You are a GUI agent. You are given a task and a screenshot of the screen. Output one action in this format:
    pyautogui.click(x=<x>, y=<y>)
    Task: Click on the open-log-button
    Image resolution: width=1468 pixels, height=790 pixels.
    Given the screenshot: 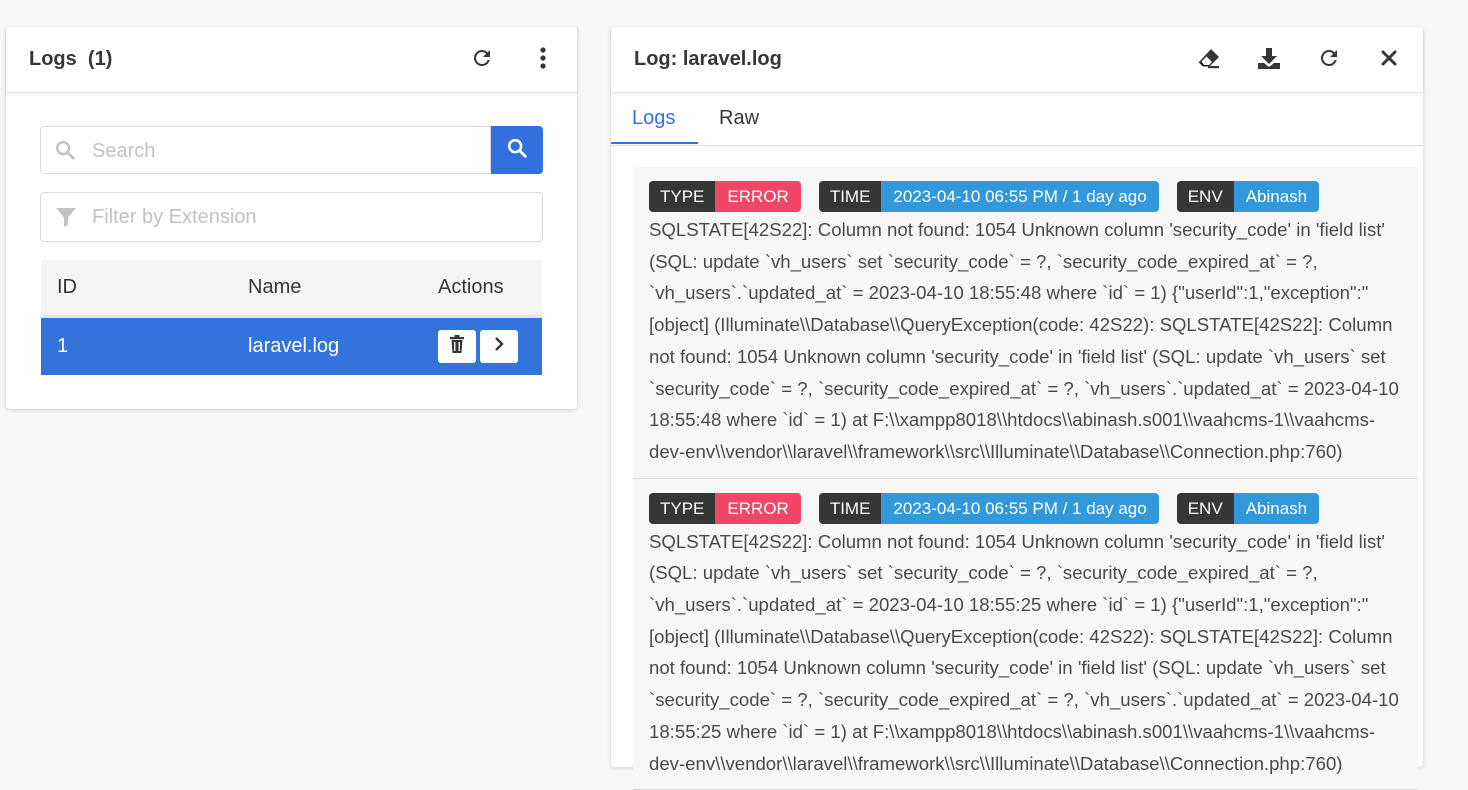 What is the action you would take?
    pyautogui.click(x=499, y=346)
    